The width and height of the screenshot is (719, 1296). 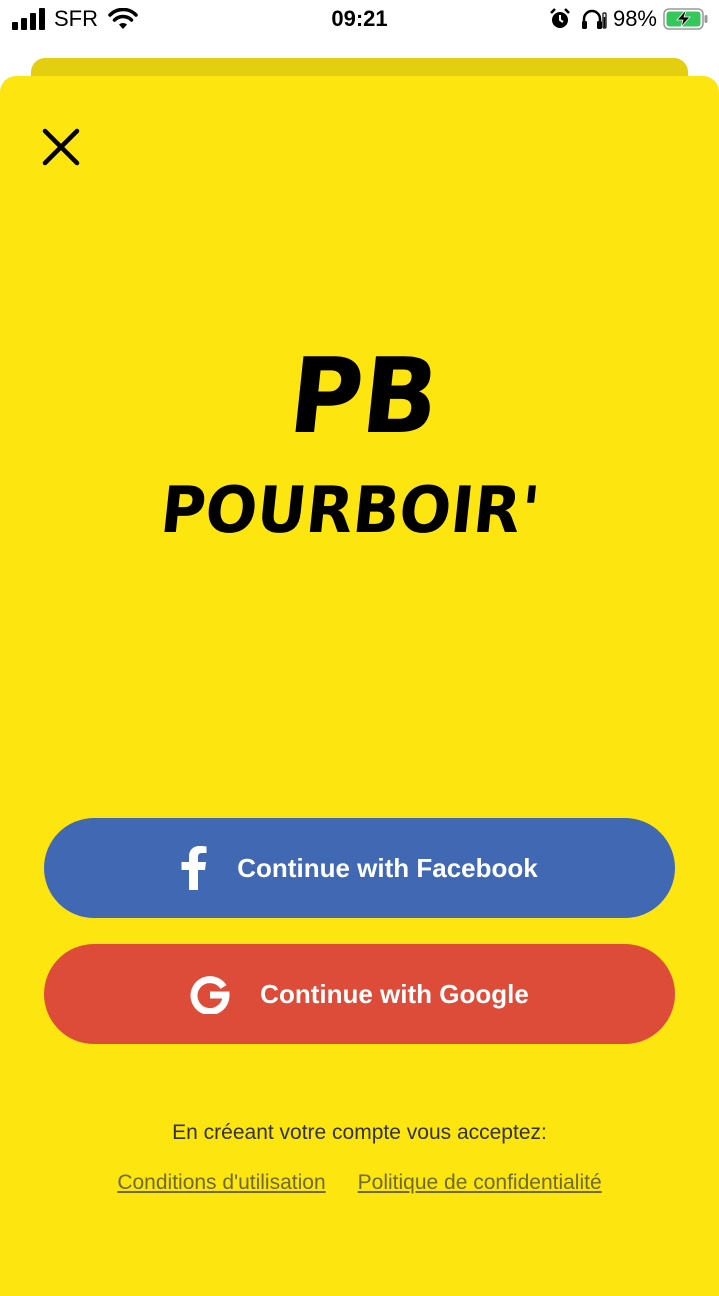 I want to click on close-icon, so click(x=61, y=147).